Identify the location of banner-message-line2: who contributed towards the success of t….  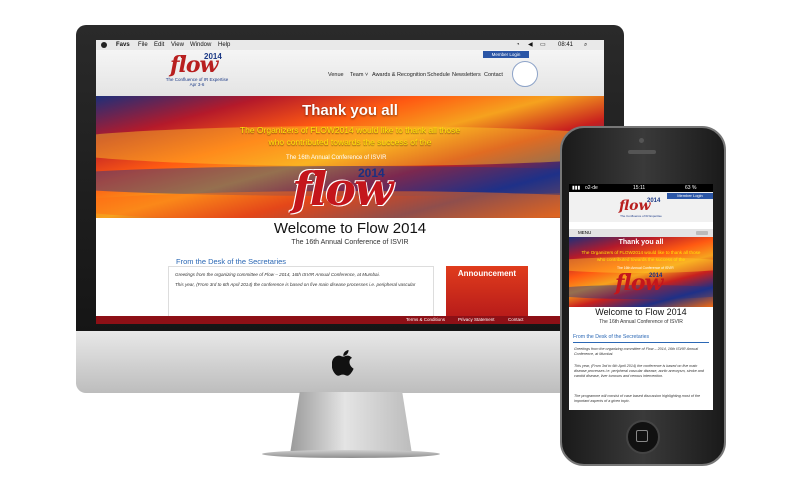
(350, 142).